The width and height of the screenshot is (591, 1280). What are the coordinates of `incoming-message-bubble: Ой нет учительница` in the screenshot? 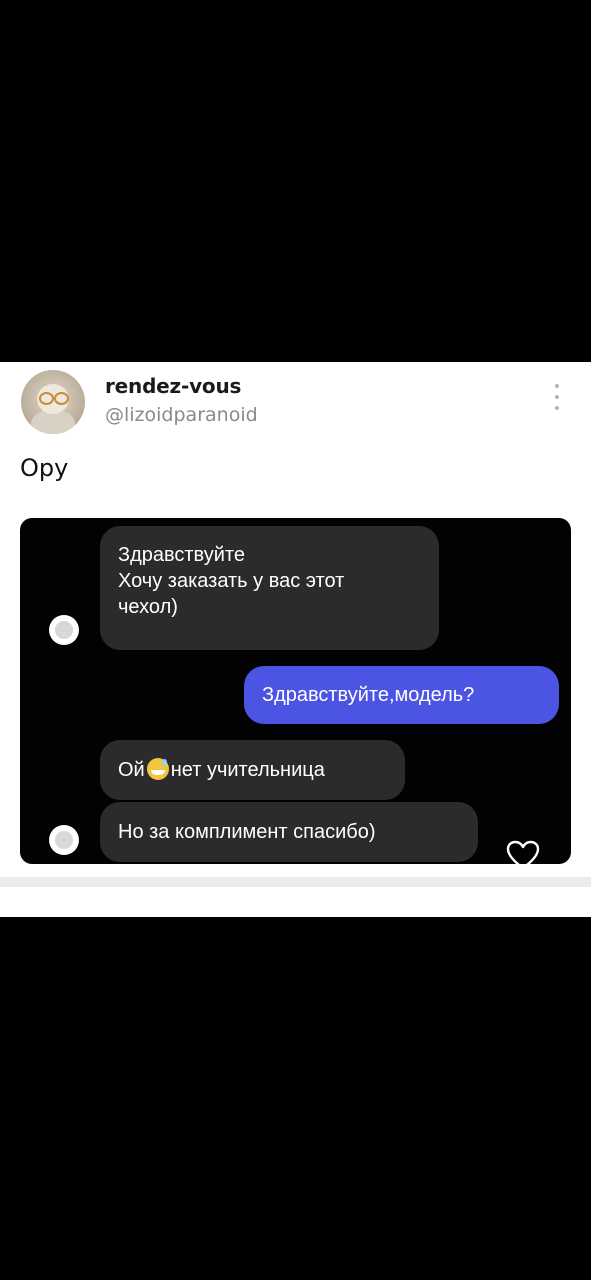 It's located at (252, 770).